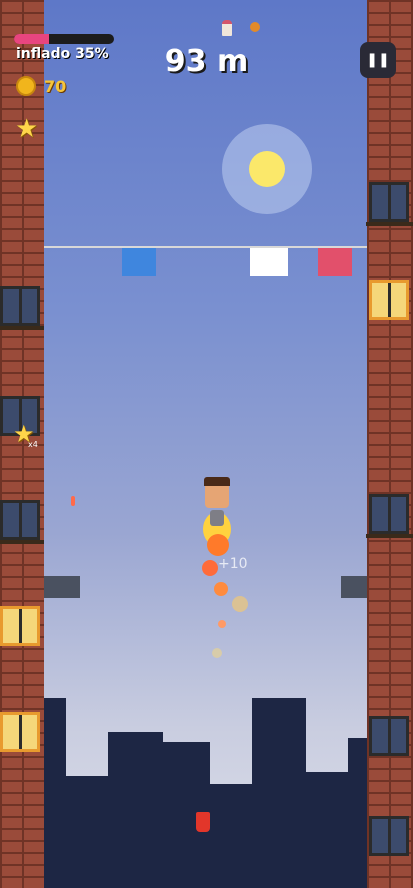 This screenshot has width=413, height=888. Describe the element at coordinates (27, 129) in the screenshot. I see `star-icon: ★` at that location.